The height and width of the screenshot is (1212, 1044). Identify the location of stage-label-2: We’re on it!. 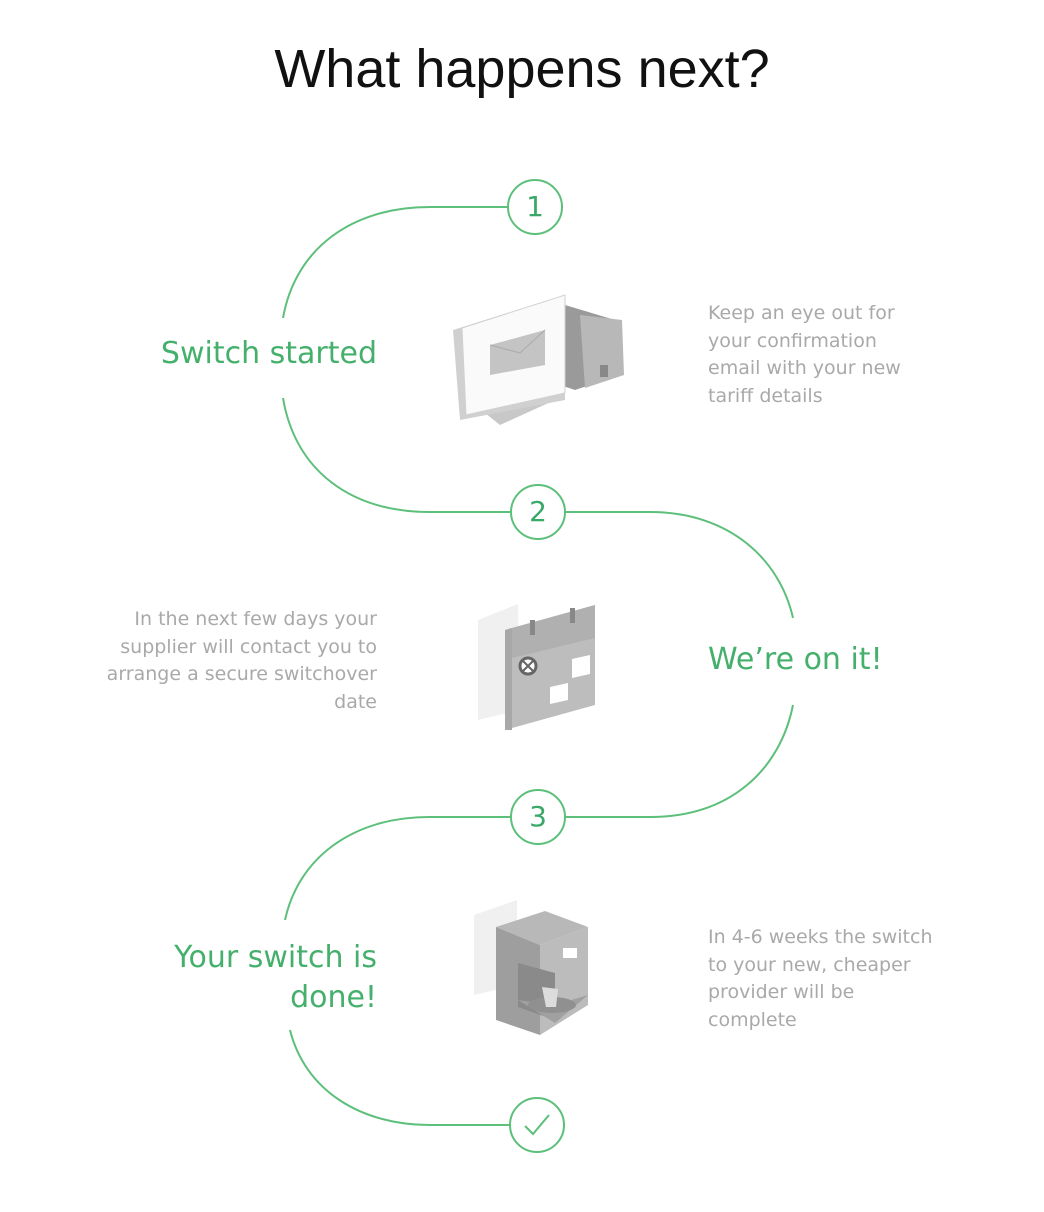
(795, 659).